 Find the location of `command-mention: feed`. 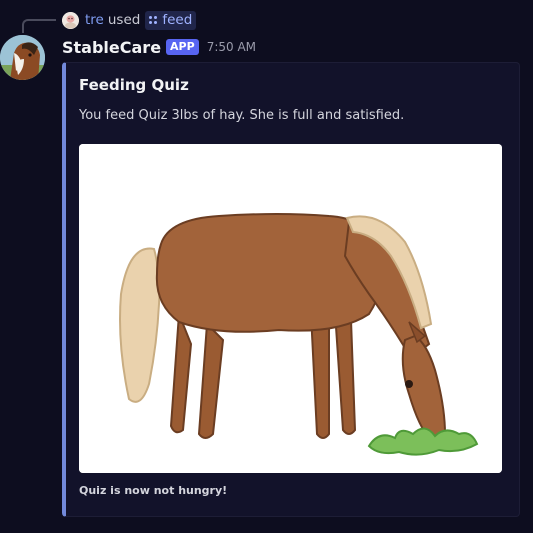

command-mention: feed is located at coordinates (171, 20).